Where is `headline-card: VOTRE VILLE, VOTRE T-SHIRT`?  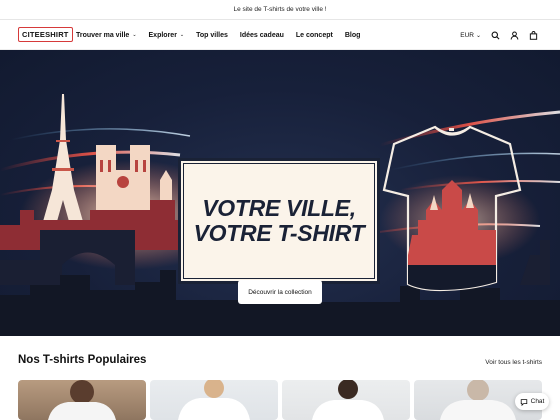
headline-card: VOTRE VILLE, VOTRE T-SHIRT is located at coordinates (279, 221).